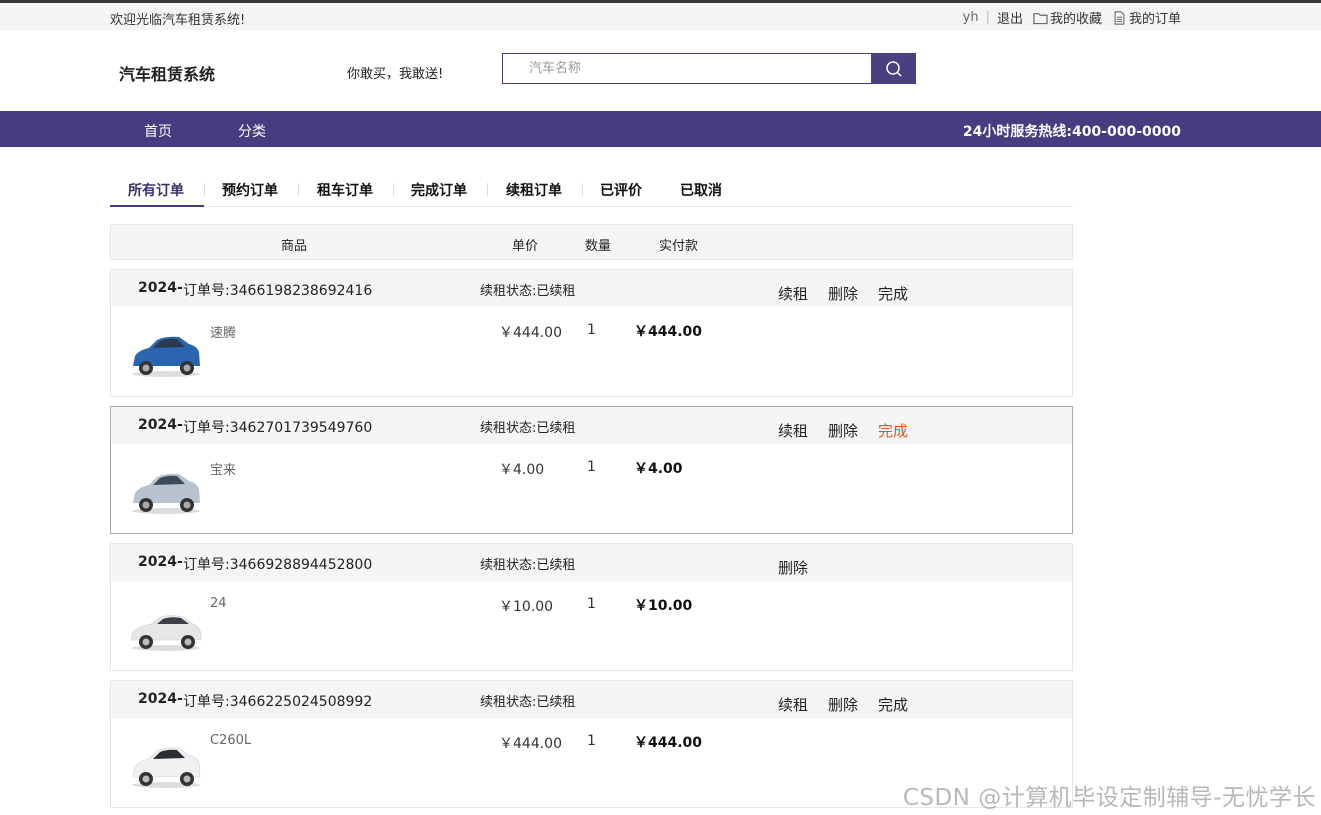  What do you see at coordinates (250, 190) in the screenshot?
I see `tab-reserved-orders: 预约订单` at bounding box center [250, 190].